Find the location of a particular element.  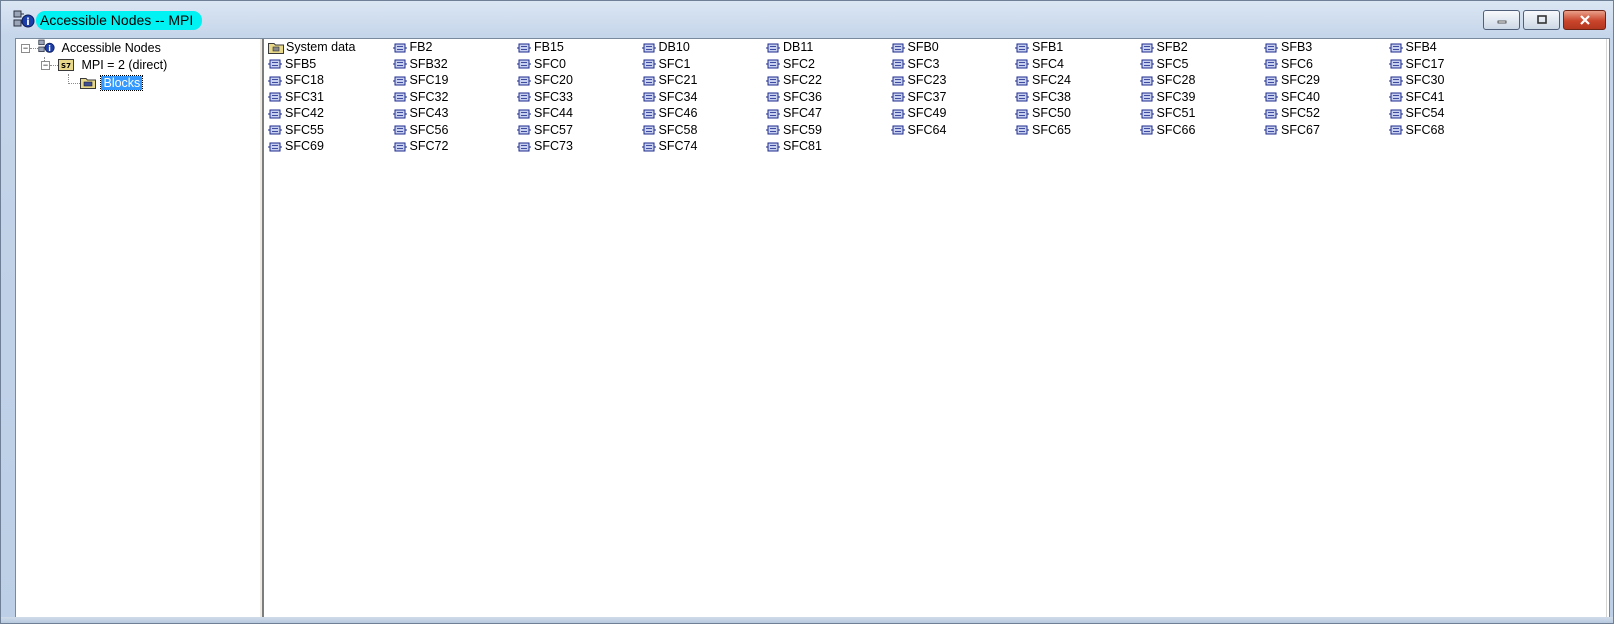

block-item: SFC73 is located at coordinates (545, 146).